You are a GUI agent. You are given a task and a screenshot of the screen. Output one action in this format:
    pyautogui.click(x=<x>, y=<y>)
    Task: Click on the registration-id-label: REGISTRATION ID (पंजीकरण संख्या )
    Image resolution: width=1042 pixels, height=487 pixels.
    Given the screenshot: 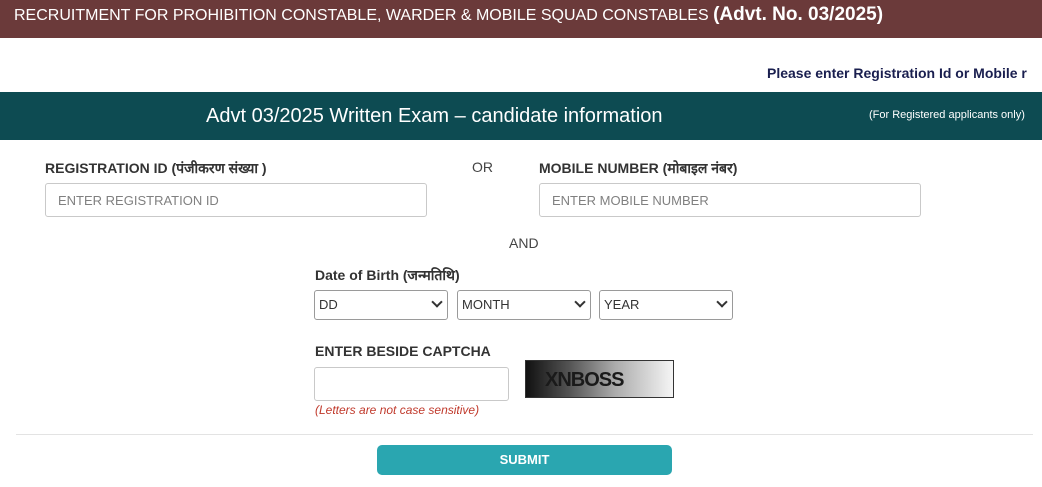 What is the action you would take?
    pyautogui.click(x=156, y=168)
    